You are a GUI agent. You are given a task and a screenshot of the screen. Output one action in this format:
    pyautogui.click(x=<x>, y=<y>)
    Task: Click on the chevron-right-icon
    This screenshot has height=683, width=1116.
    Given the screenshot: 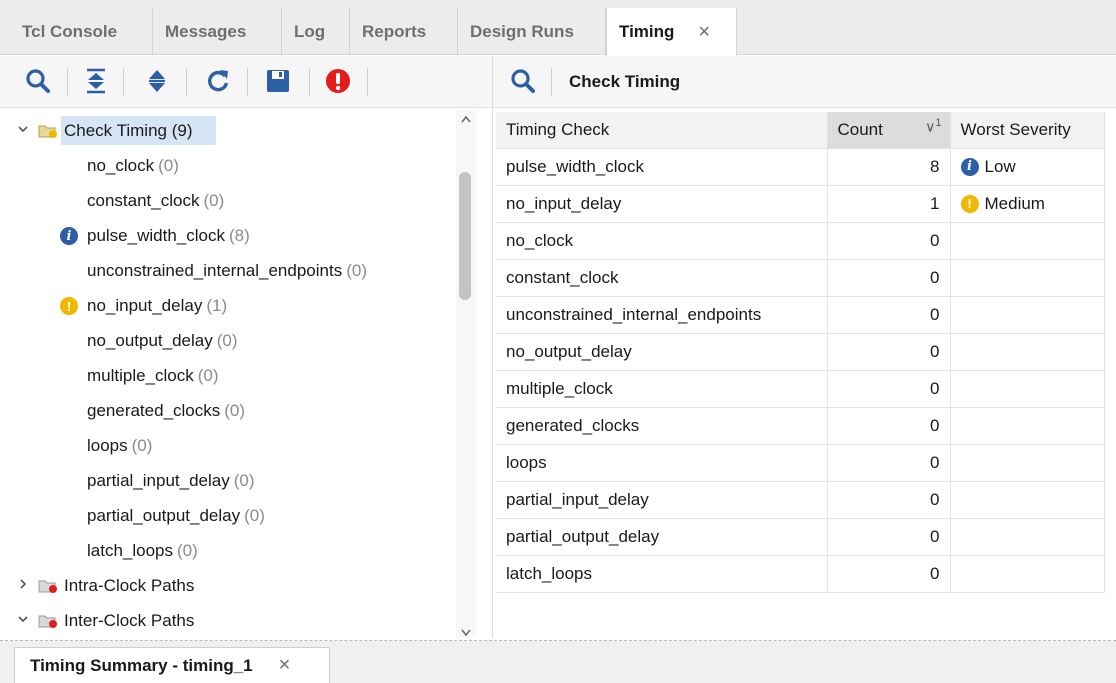 What is the action you would take?
    pyautogui.click(x=23, y=584)
    